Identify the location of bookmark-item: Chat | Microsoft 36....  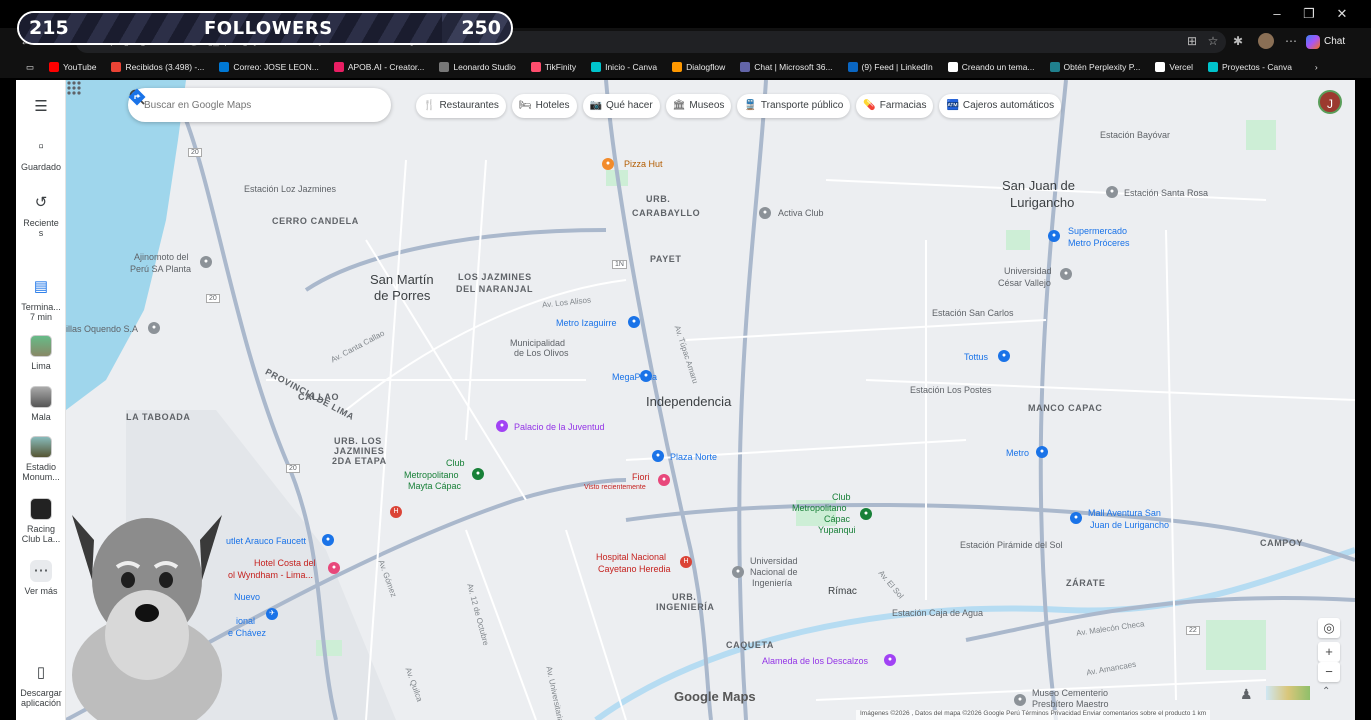
(790, 67).